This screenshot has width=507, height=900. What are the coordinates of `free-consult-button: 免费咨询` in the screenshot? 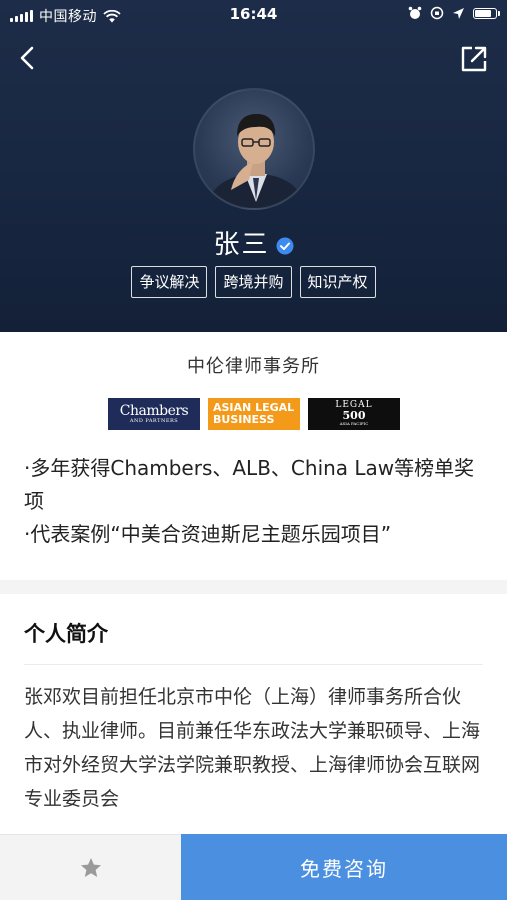 It's located at (344, 867).